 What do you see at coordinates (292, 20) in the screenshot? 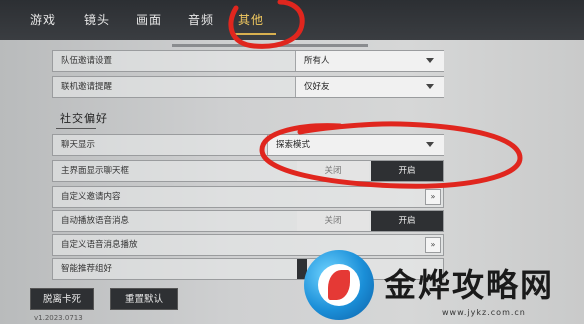
I see `top-tab-bar: 游戏 镜头 画面 音频 其他` at bounding box center [292, 20].